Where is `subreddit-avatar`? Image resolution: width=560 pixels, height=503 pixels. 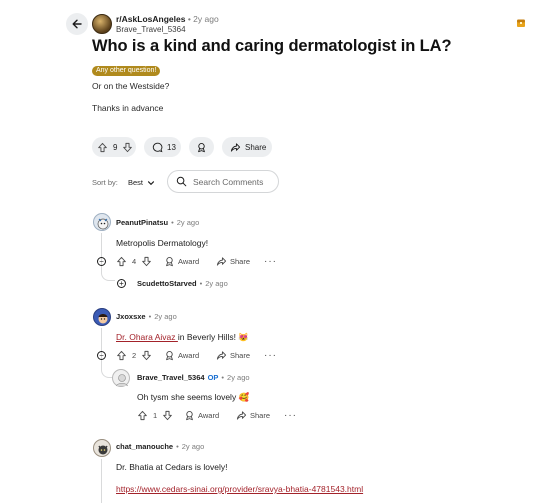
subreddit-avatar is located at coordinates (102, 24).